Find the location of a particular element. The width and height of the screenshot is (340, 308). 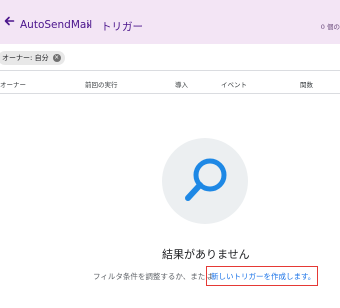

column-header-deployment: 導入 is located at coordinates (181, 84).